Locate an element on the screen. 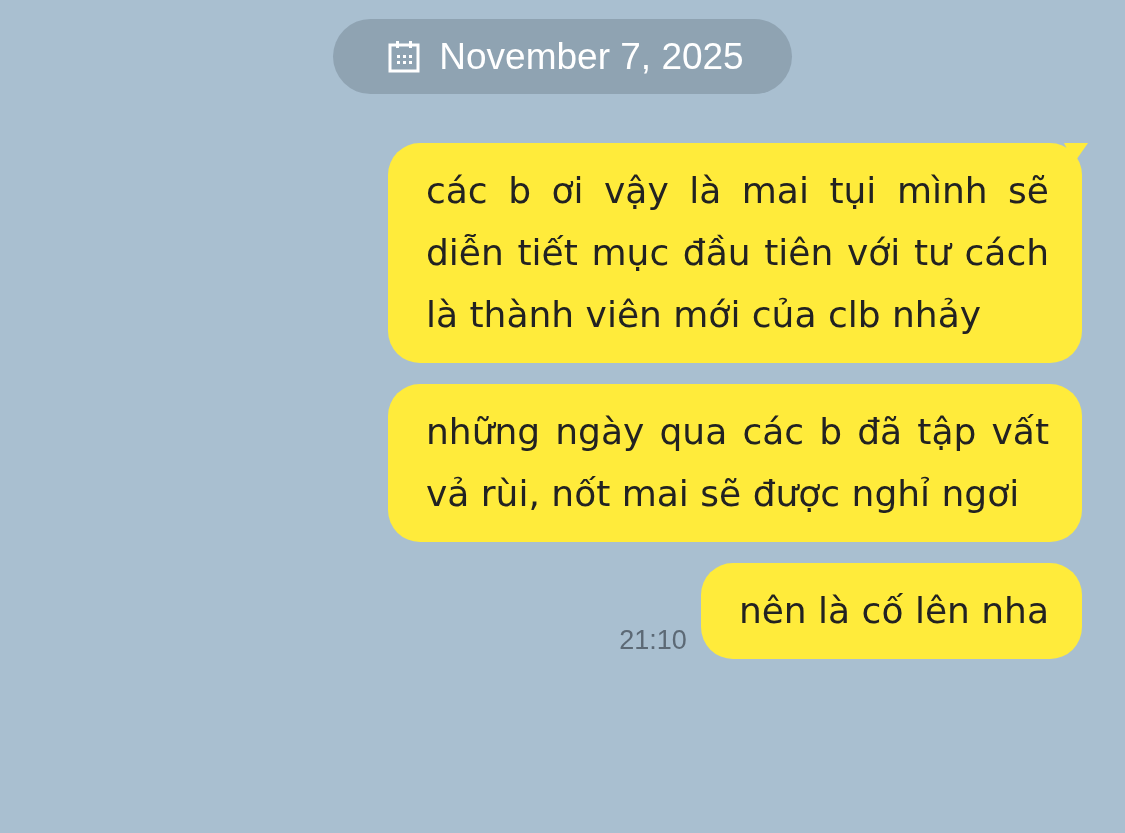  message-bubble: nên là cố lên nha is located at coordinates (891, 611).